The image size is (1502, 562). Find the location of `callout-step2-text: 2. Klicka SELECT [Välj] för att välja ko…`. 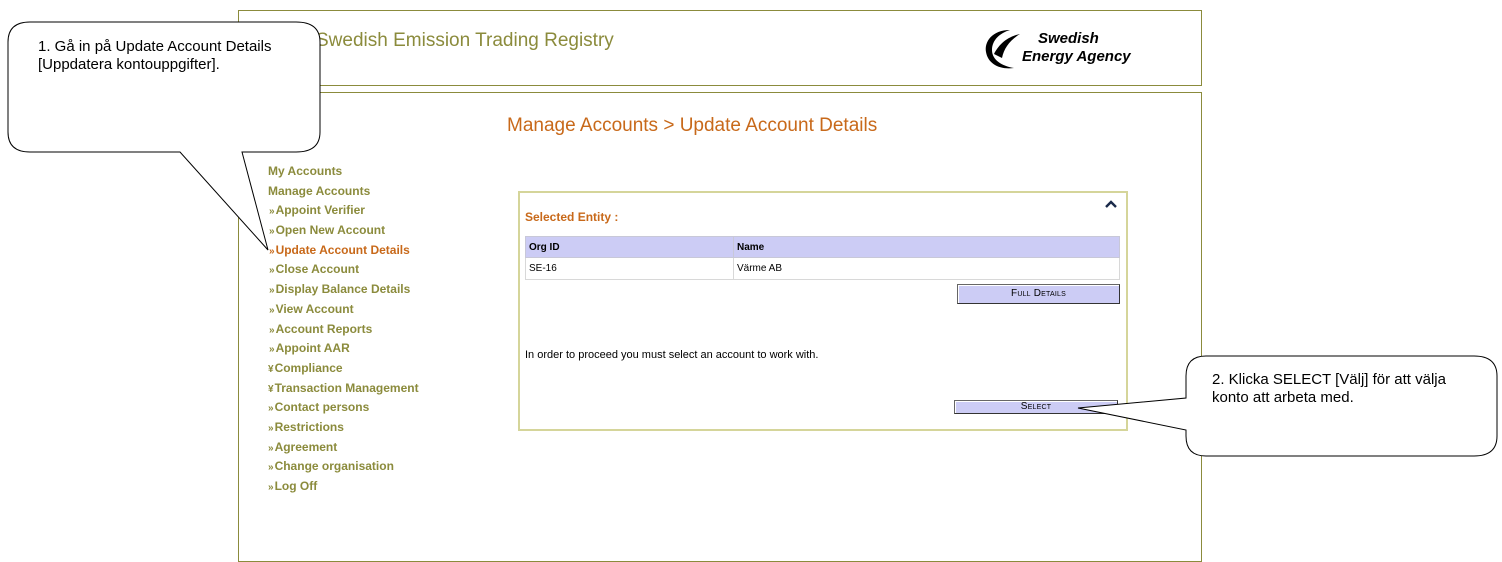

callout-step2-text: 2. Klicka SELECT [Välj] för att välja ko… is located at coordinates (1329, 388).